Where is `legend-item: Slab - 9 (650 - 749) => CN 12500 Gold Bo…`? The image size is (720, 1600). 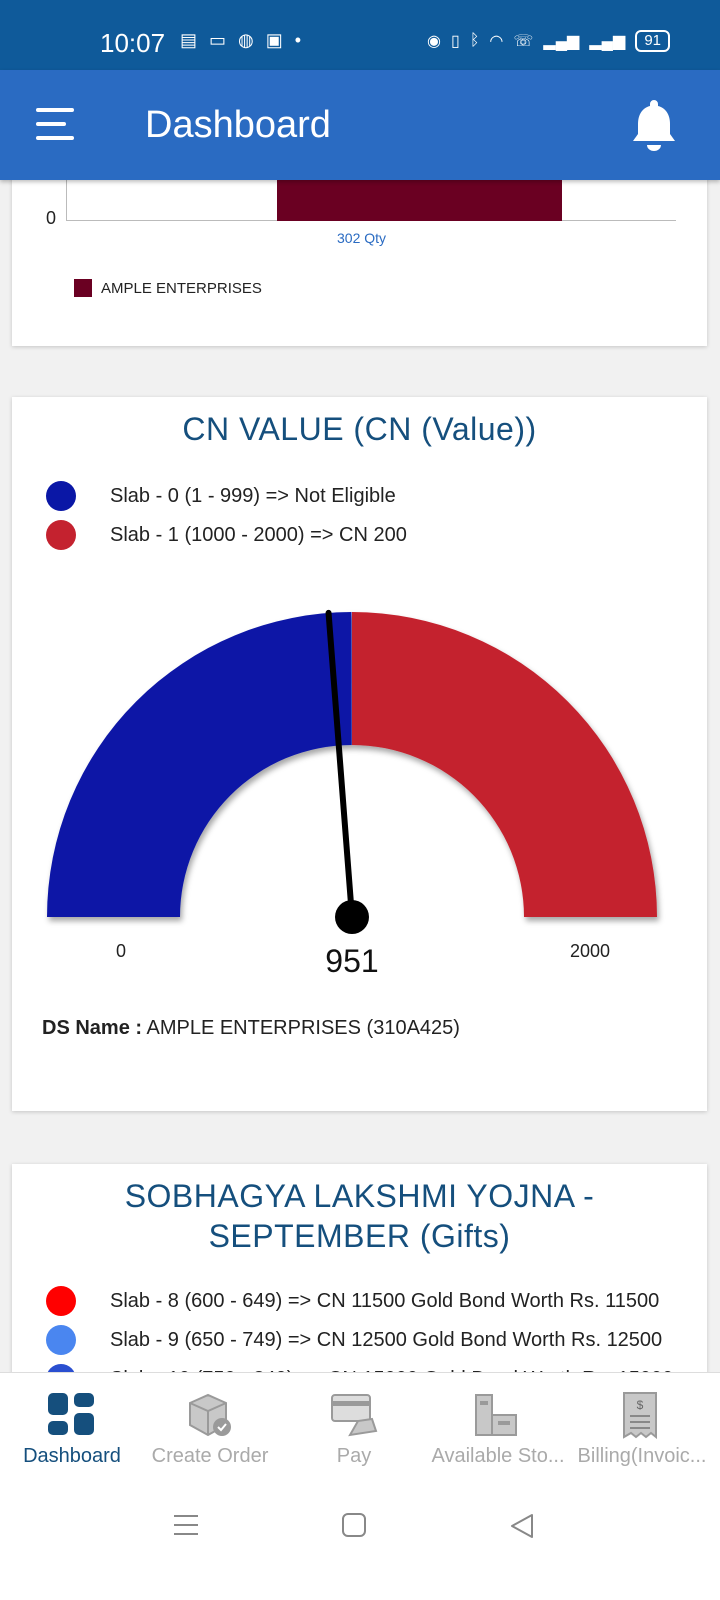
legend-item: Slab - 9 (650 - 749) => CN 12500 Gold Bo… is located at coordinates (354, 1340).